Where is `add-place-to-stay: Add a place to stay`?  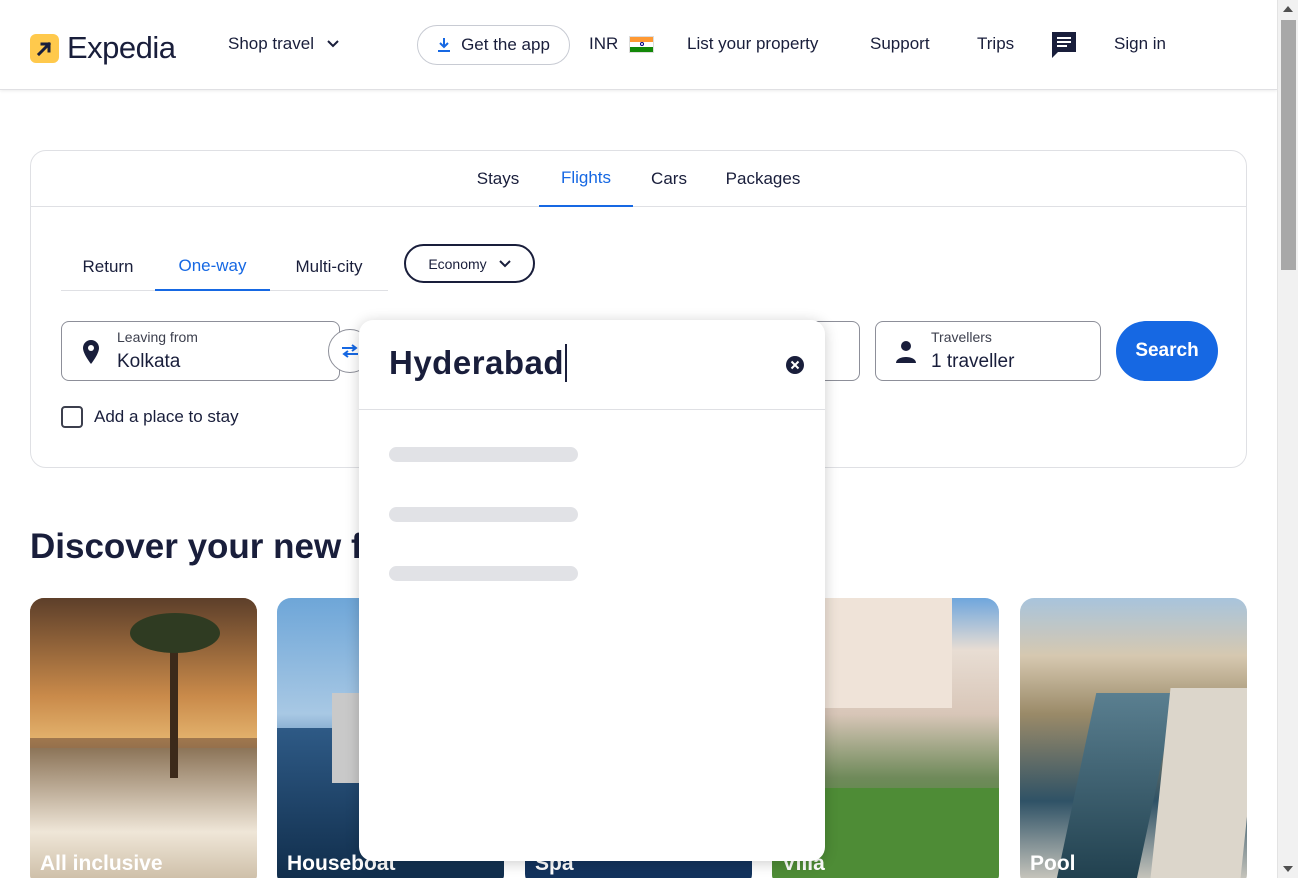
add-place-to-stay: Add a place to stay is located at coordinates (150, 417).